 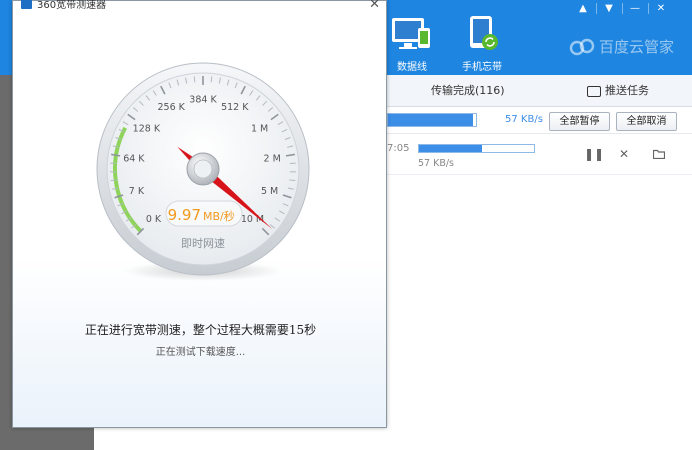 I want to click on cancel-icon: ✕, so click(x=624, y=154).